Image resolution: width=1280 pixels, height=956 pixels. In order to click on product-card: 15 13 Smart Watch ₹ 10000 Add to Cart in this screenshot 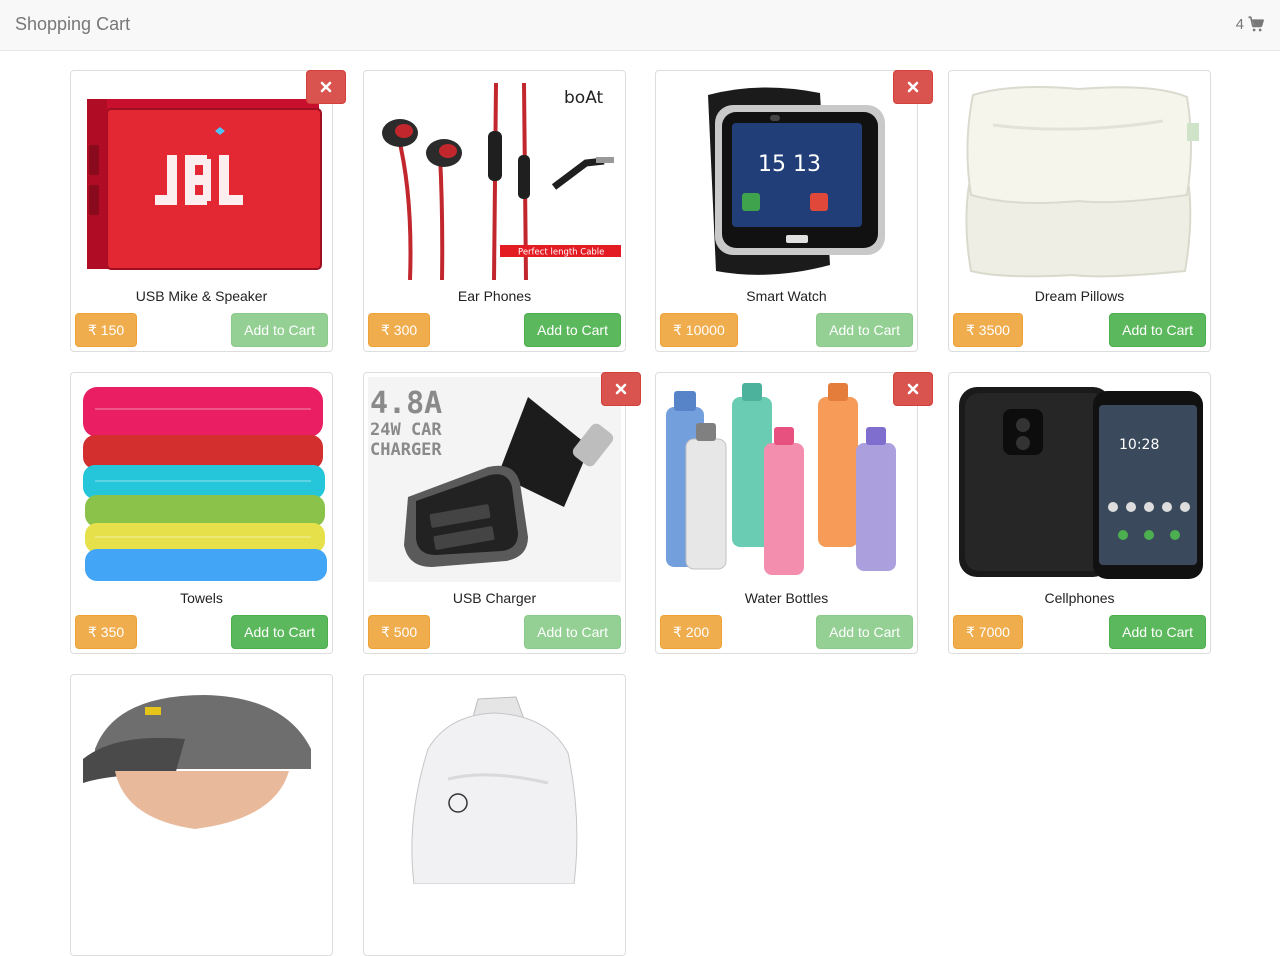, I will do `click(794, 211)`.